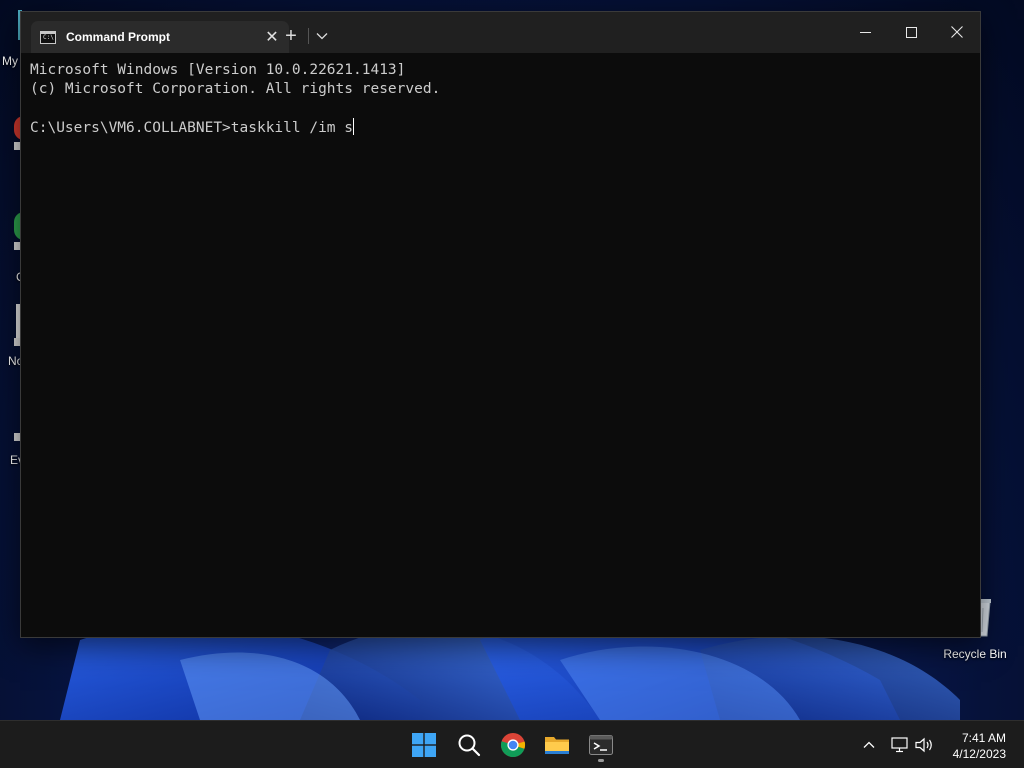 The height and width of the screenshot is (768, 1024). I want to click on close-window-button, so click(957, 32).